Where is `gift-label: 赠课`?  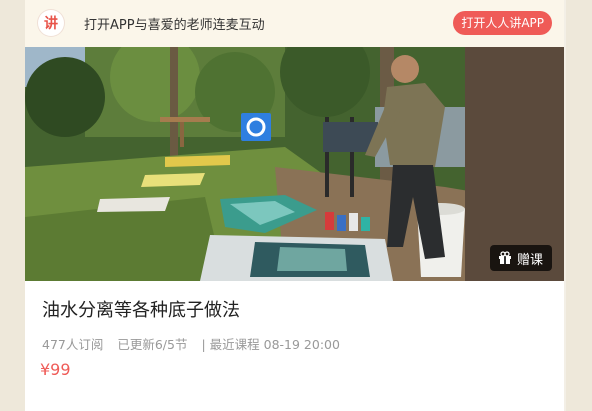
gift-label: 赠课 is located at coordinates (529, 260).